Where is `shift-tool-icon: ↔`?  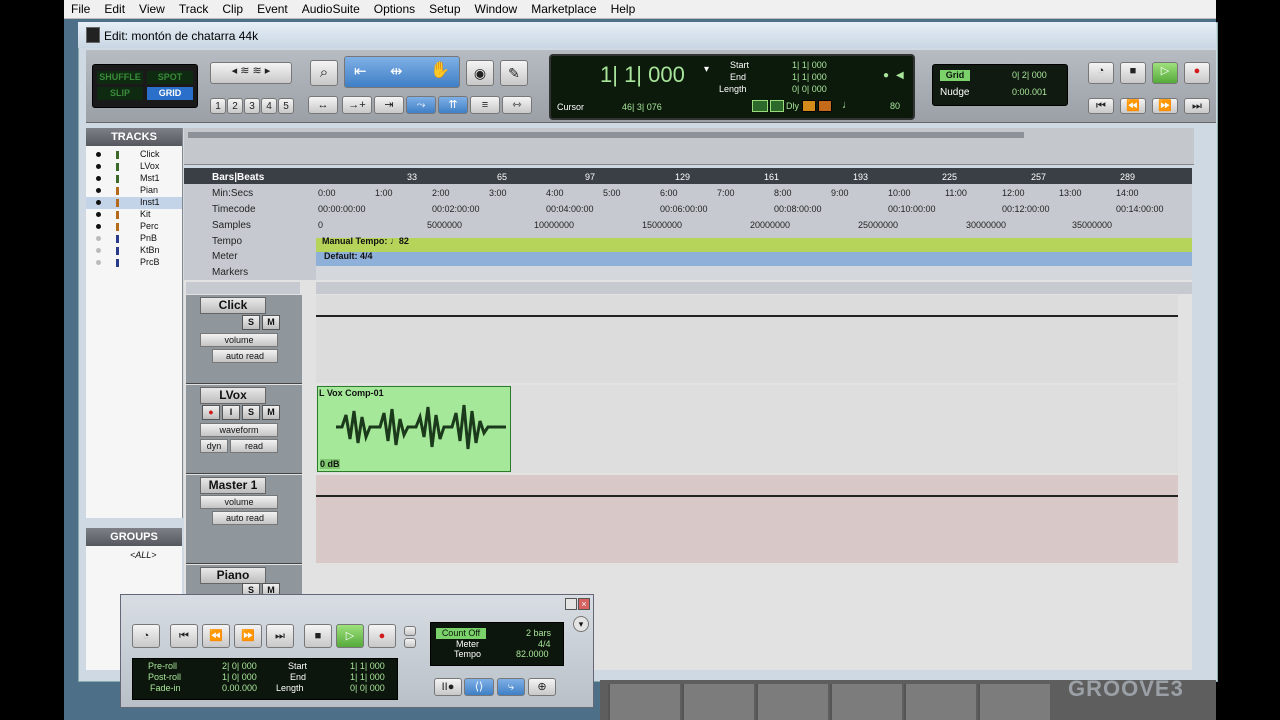 shift-tool-icon: ↔ is located at coordinates (323, 105).